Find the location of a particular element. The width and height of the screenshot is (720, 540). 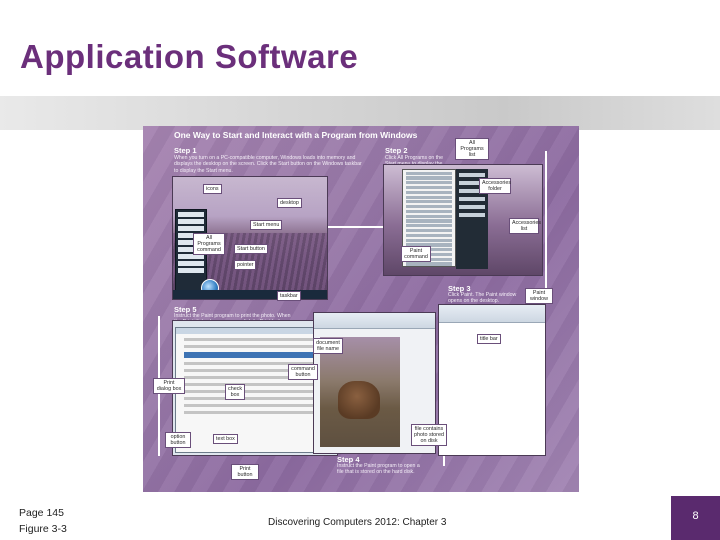

callout-command-button: command button is located at coordinates (303, 372).